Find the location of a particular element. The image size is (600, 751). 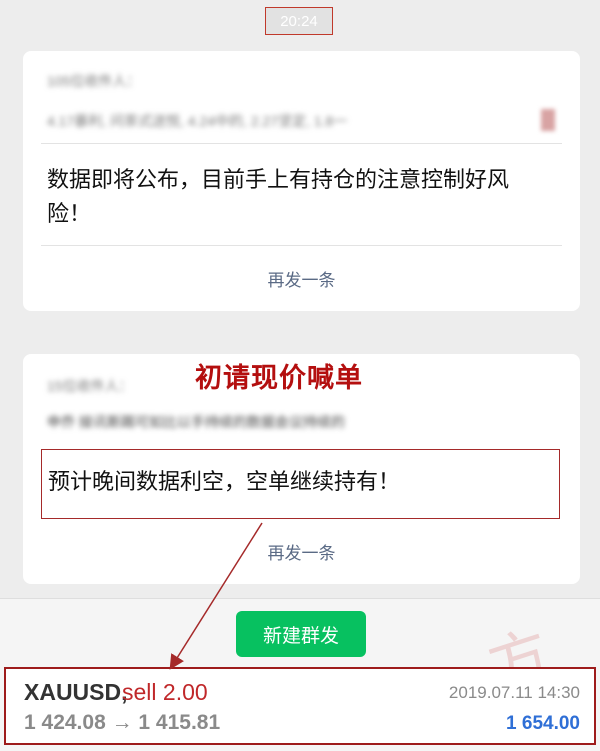

recipients-names: 4.17暴利, 问茶式送悦, 4.24中的, 2.27坚定, 1.8一 is located at coordinates (197, 121).